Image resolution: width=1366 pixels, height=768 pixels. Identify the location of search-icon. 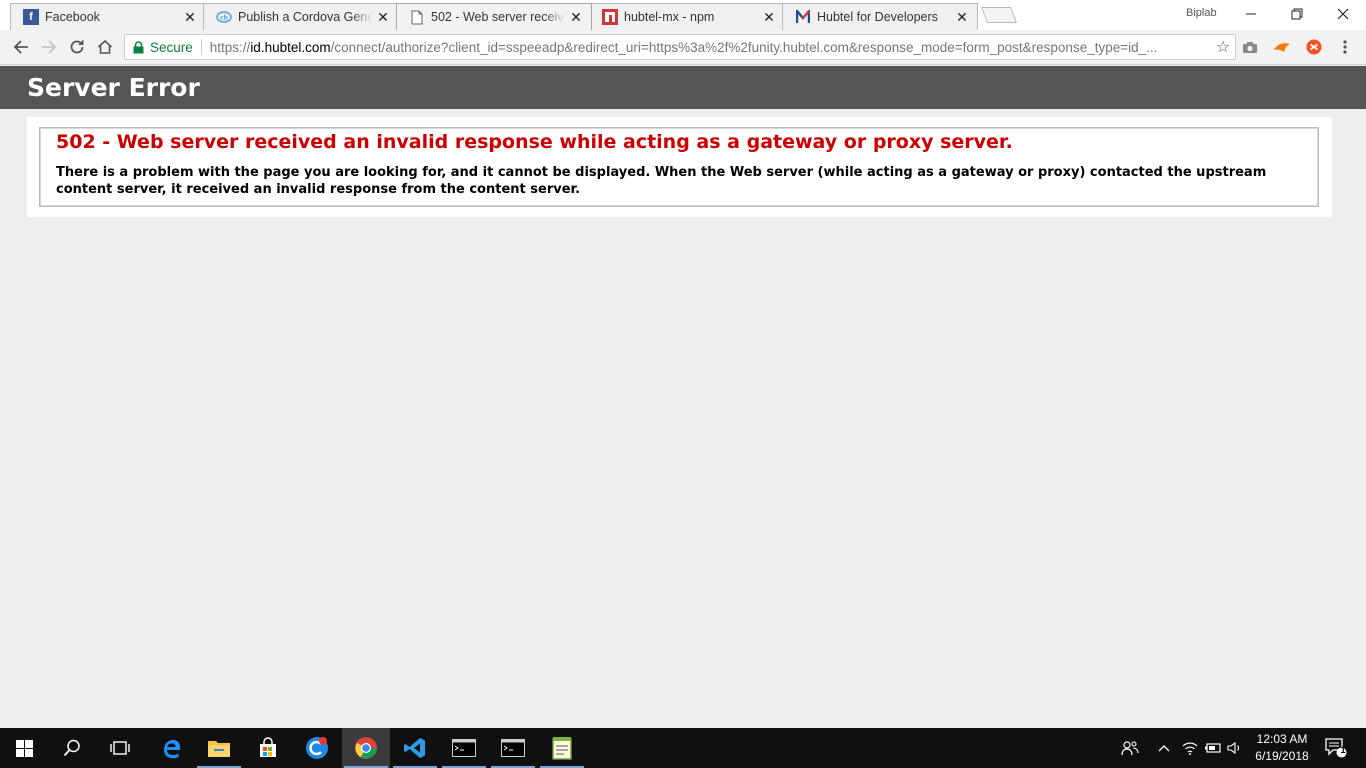
(71, 748).